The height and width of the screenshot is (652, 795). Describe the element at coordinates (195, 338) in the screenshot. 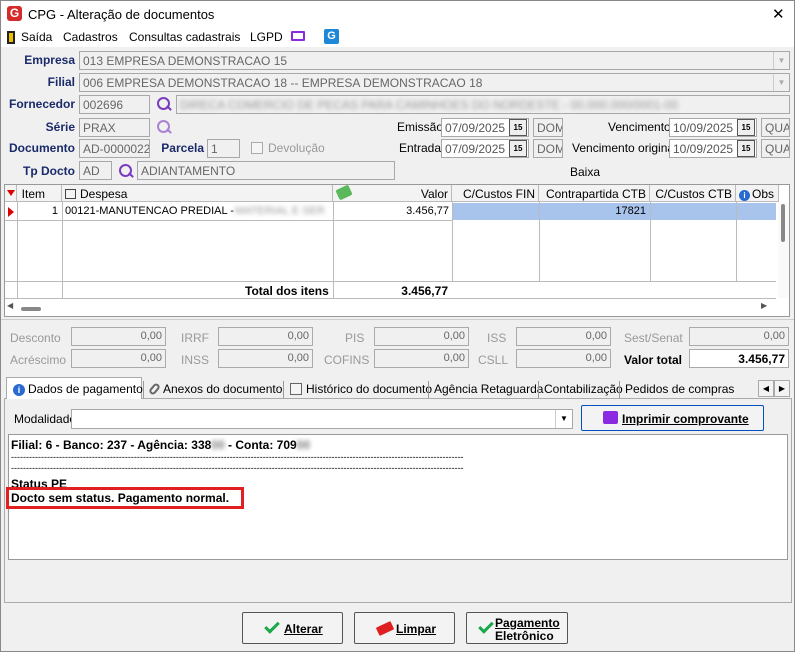

I see `irrf-label: IRRF` at that location.